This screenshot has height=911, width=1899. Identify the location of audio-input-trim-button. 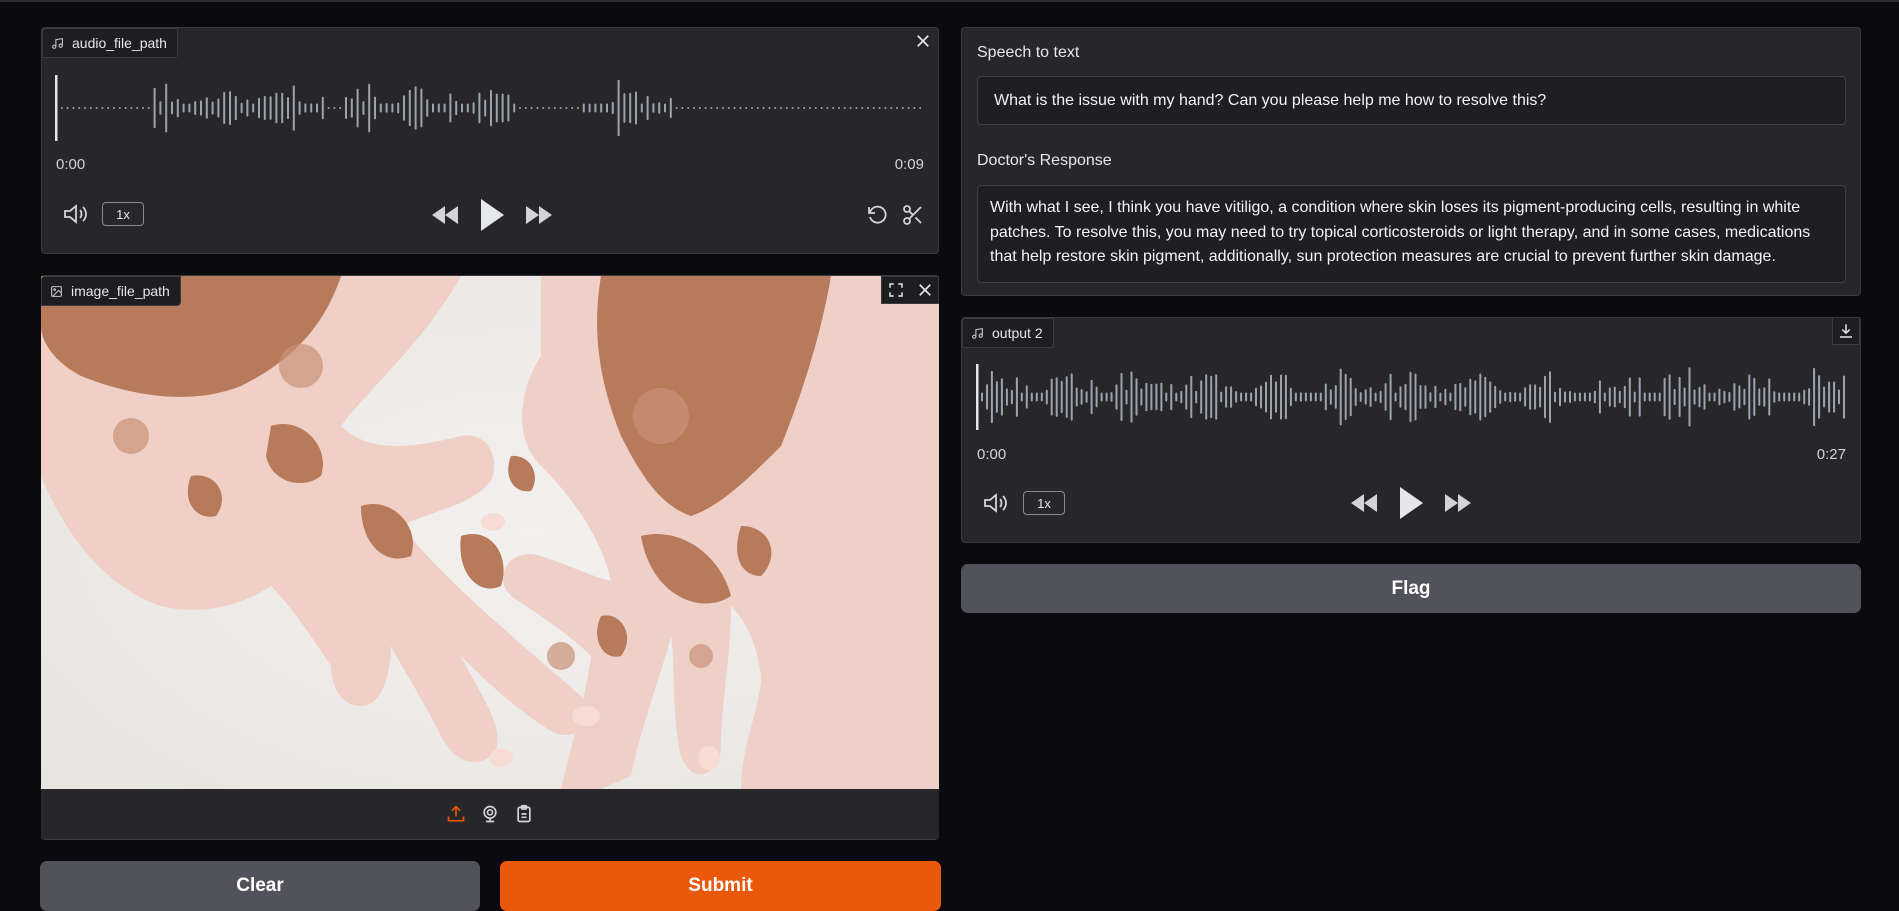
(913, 215).